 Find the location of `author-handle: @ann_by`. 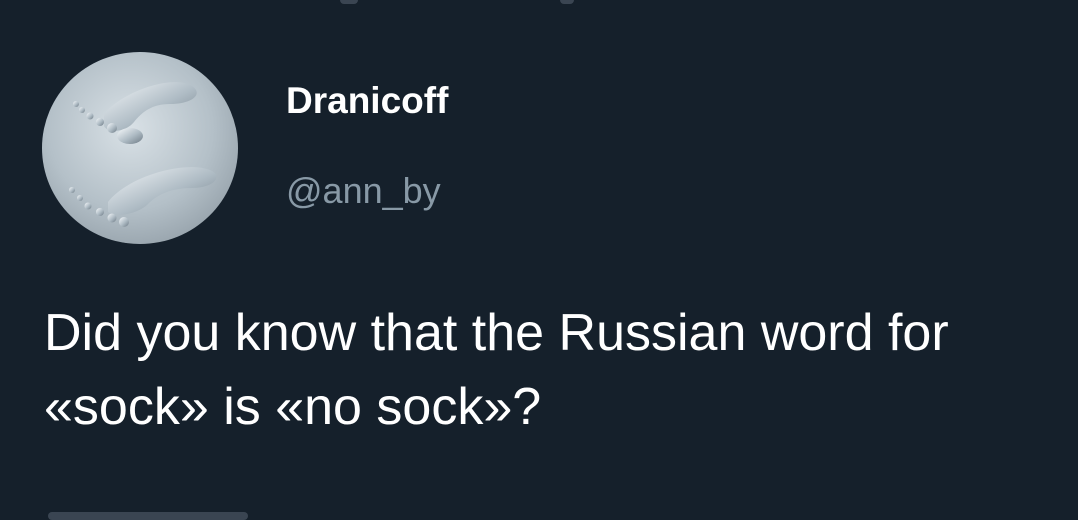

author-handle: @ann_by is located at coordinates (363, 191).